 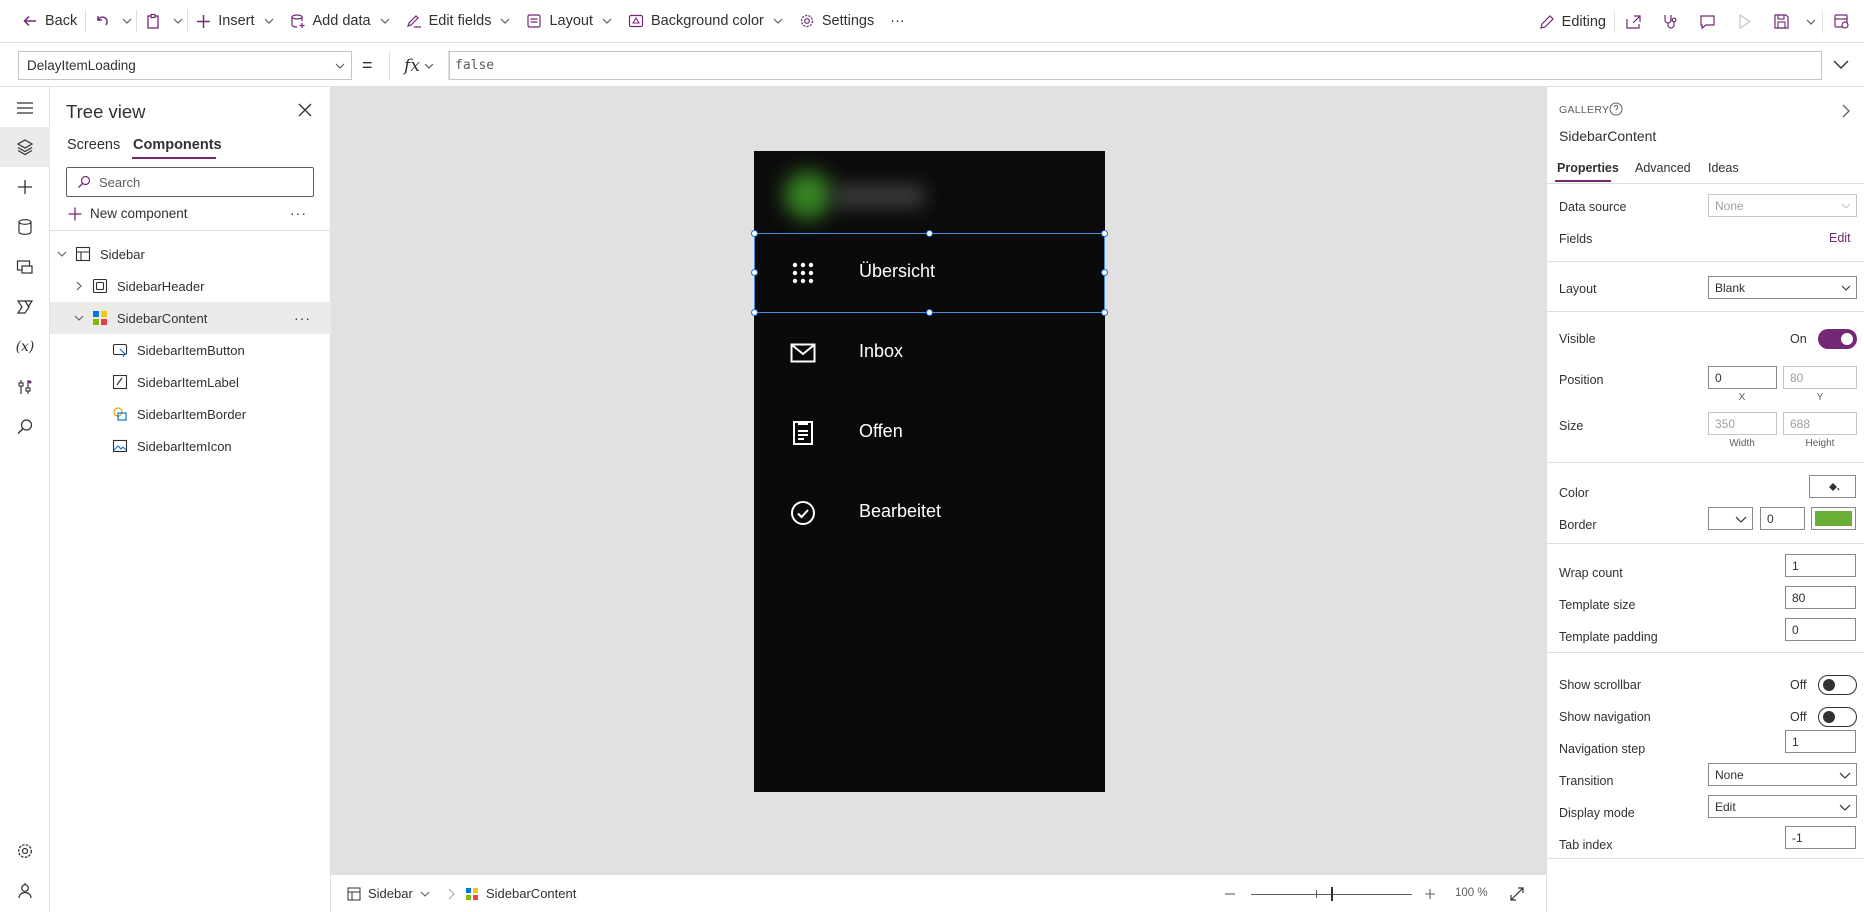 What do you see at coordinates (929, 192) in the screenshot?
I see `sidebar-header-preview` at bounding box center [929, 192].